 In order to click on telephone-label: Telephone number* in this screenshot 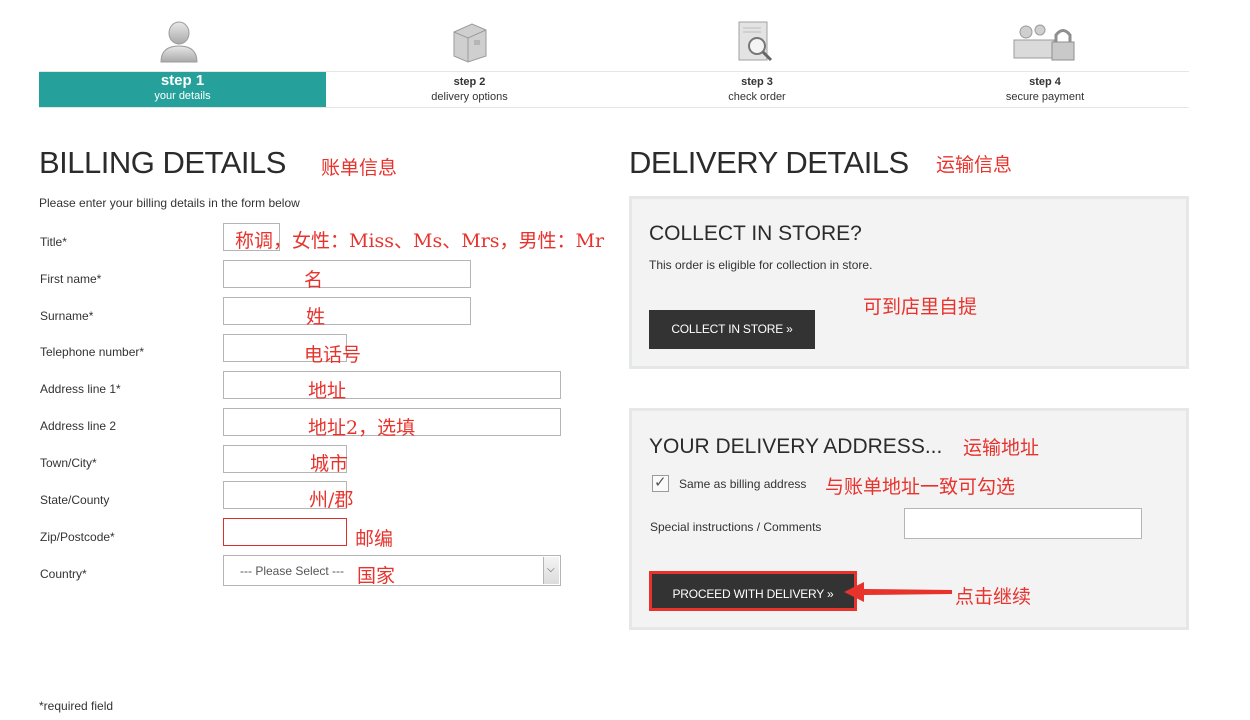, I will do `click(92, 352)`.